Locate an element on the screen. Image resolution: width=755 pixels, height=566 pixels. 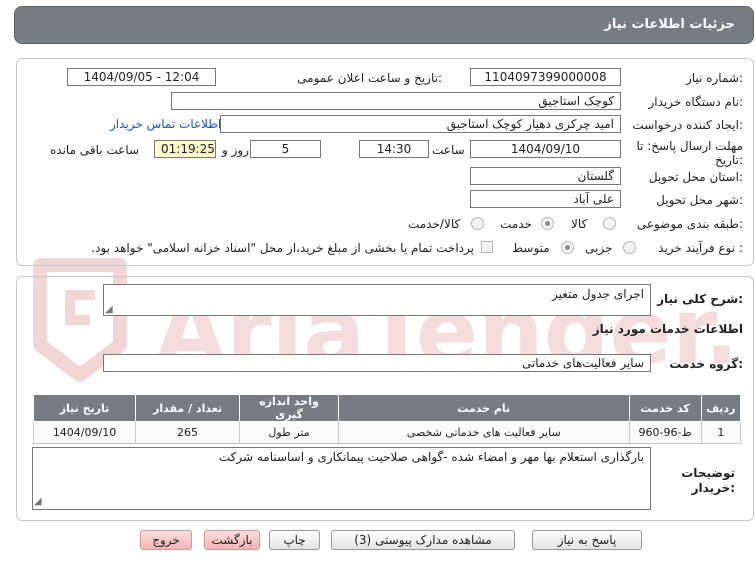
col-row: ردیف is located at coordinates (721, 408).